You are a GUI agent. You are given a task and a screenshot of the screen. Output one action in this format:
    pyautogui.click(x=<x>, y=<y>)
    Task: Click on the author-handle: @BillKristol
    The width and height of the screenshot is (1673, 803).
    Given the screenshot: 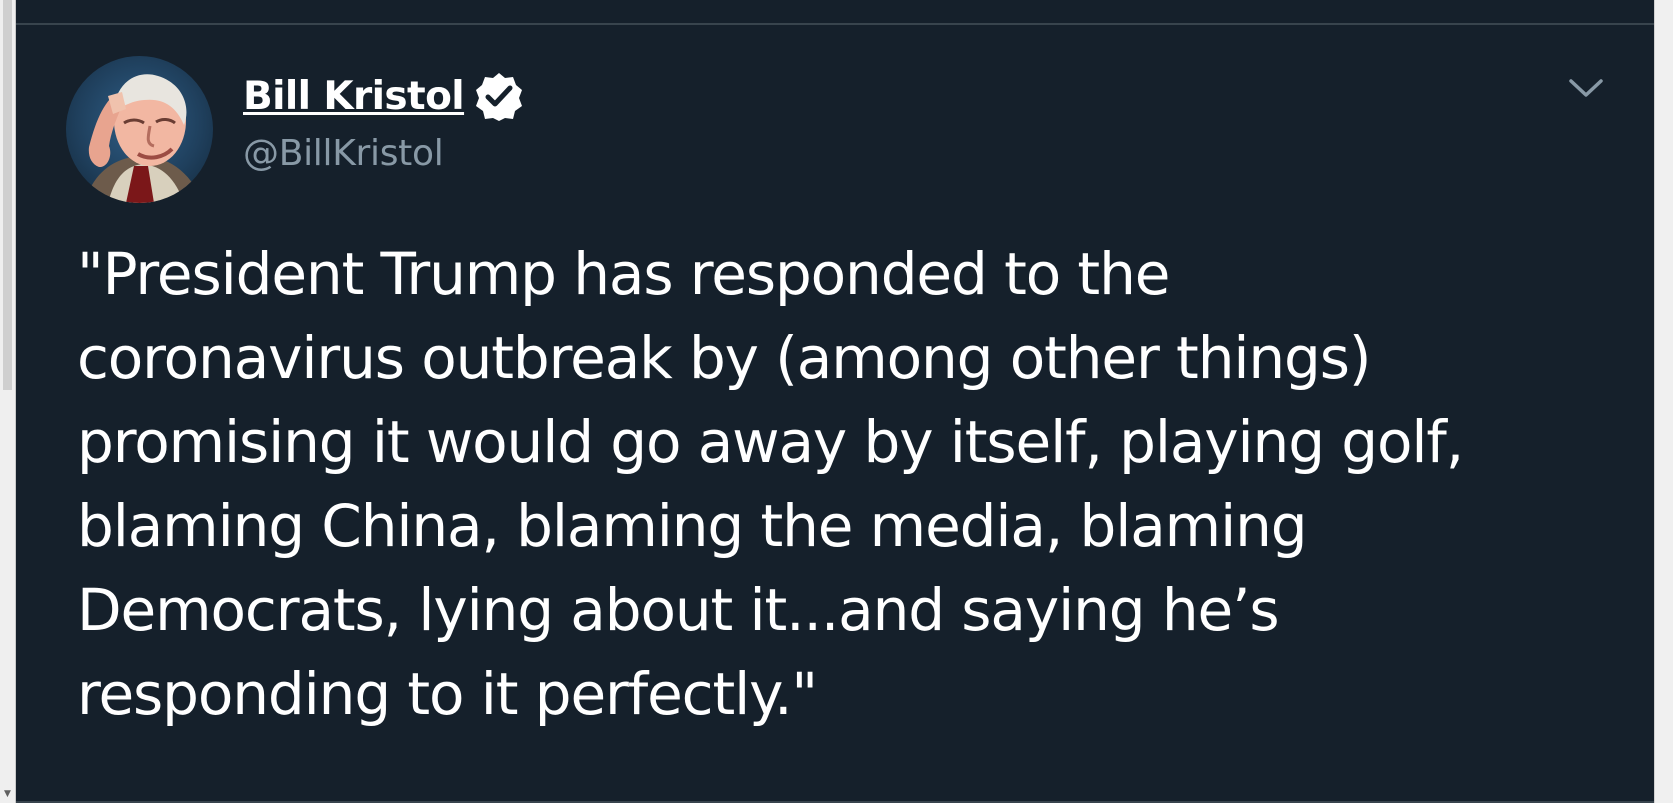 What is the action you would take?
    pyautogui.click(x=383, y=154)
    